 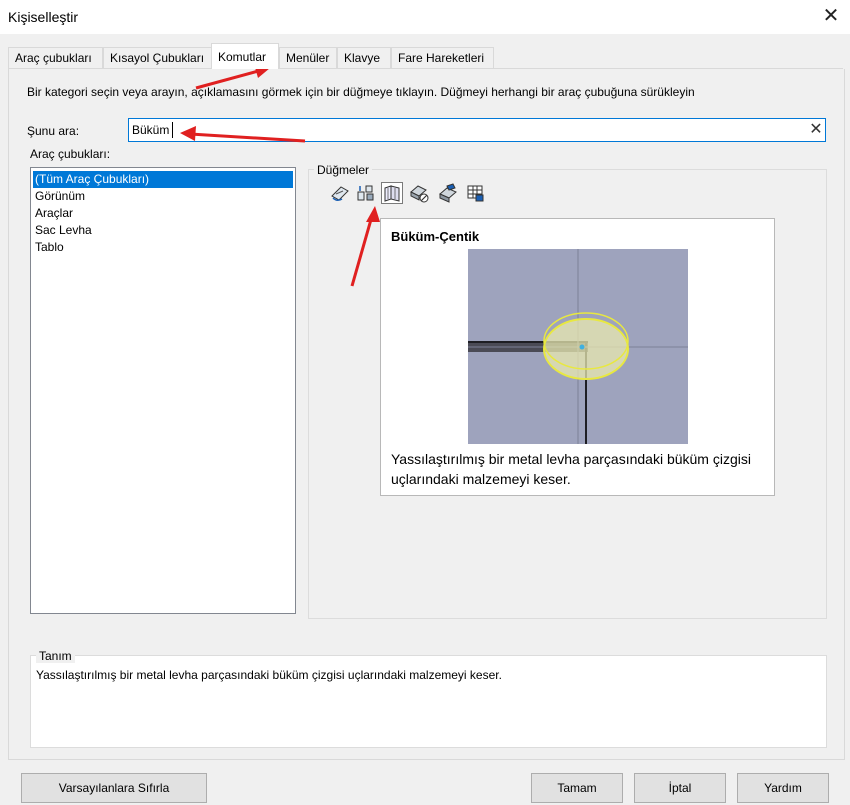 What do you see at coordinates (163, 247) in the screenshot?
I see `list-item: Tablo` at bounding box center [163, 247].